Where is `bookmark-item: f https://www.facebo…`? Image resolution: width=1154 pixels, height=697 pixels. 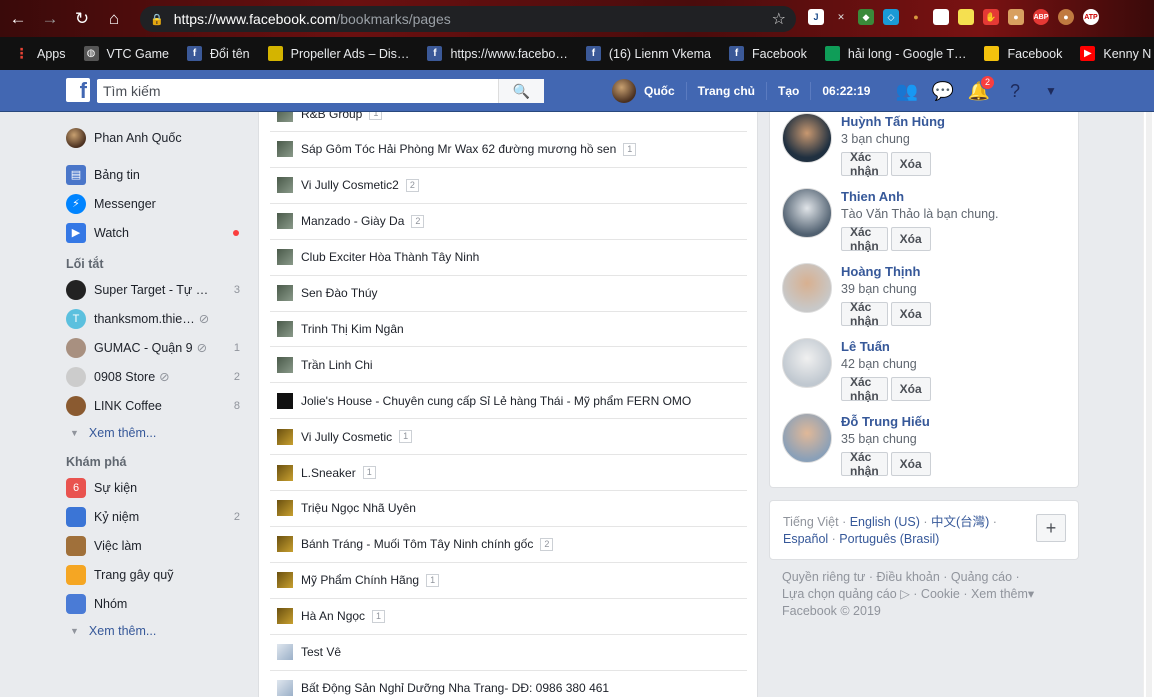
bookmark-item: f https://www.facebo… is located at coordinates (497, 53).